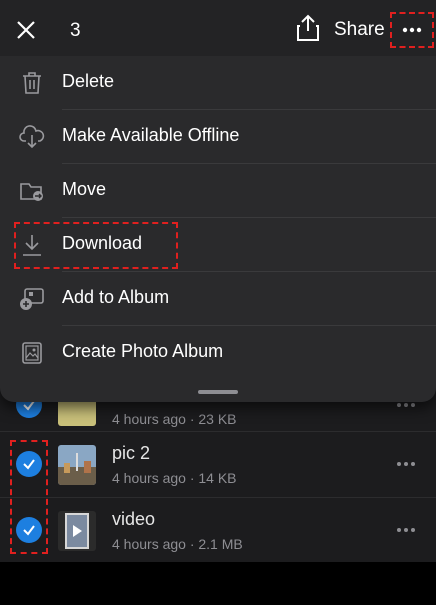  What do you see at coordinates (218, 583) in the screenshot?
I see `bottom-area` at bounding box center [218, 583].